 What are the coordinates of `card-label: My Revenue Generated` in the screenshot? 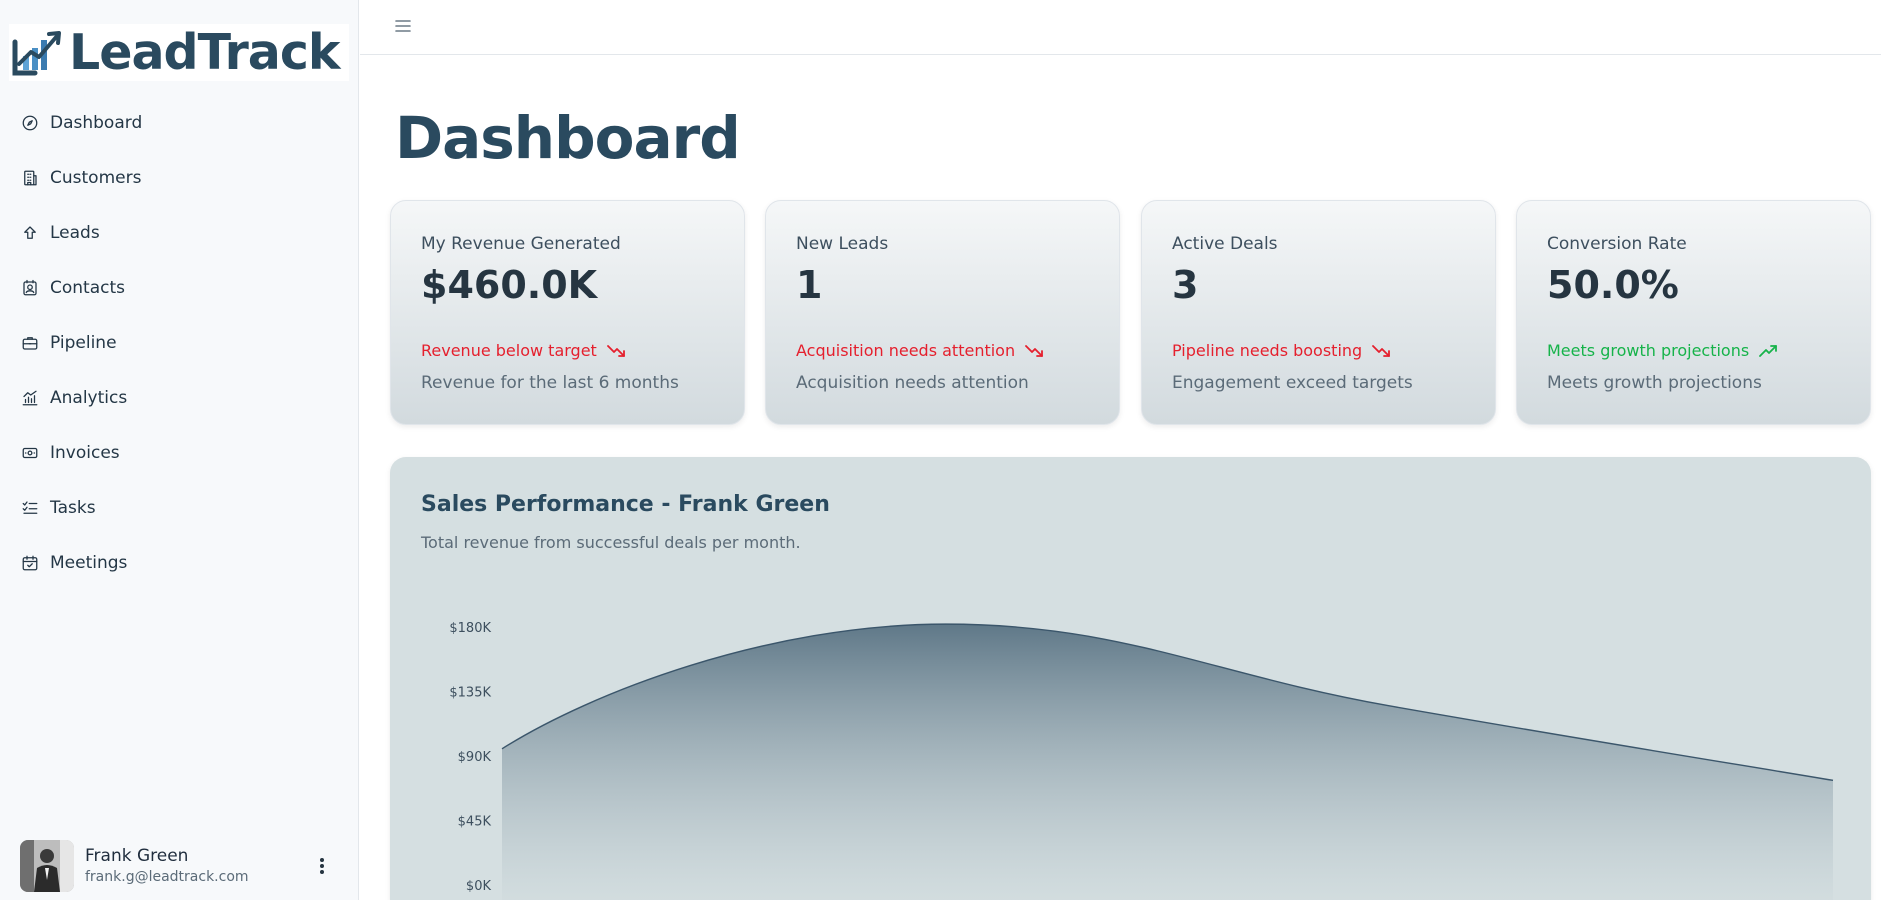 It's located at (521, 244).